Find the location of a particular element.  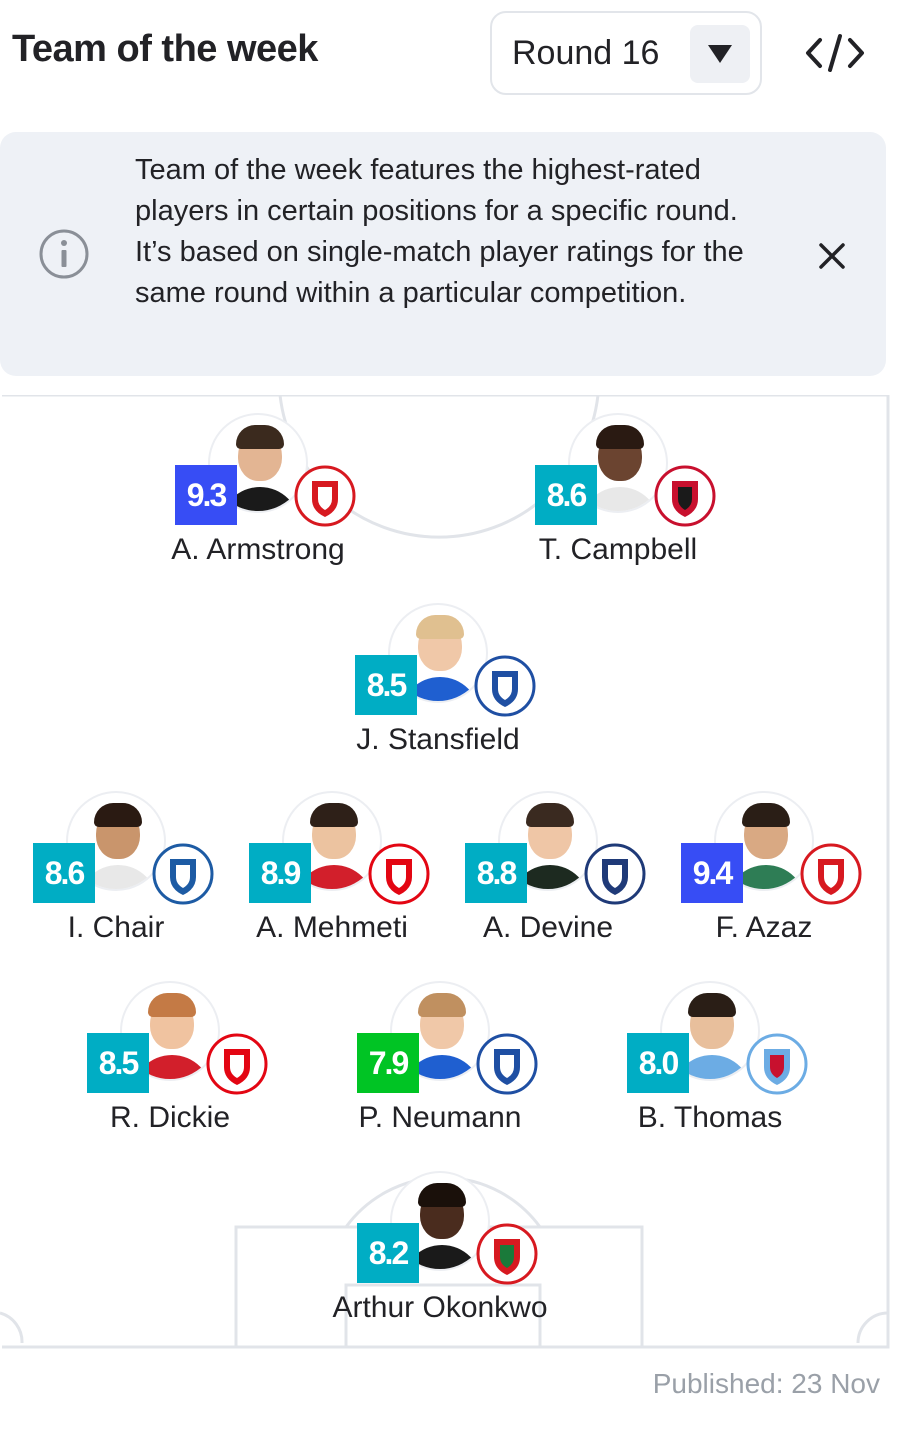

player-name: J. Stansfield is located at coordinates (438, 740).